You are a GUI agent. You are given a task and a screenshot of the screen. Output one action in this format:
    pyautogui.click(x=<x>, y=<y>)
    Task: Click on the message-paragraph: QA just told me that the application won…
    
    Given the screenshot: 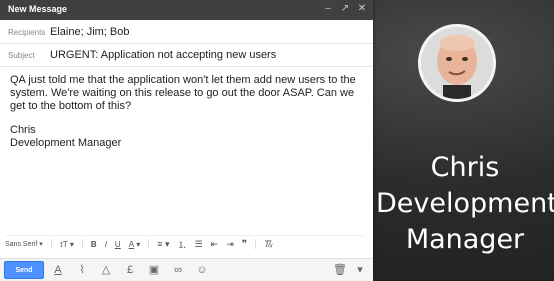 What is the action you would take?
    pyautogui.click(x=183, y=93)
    